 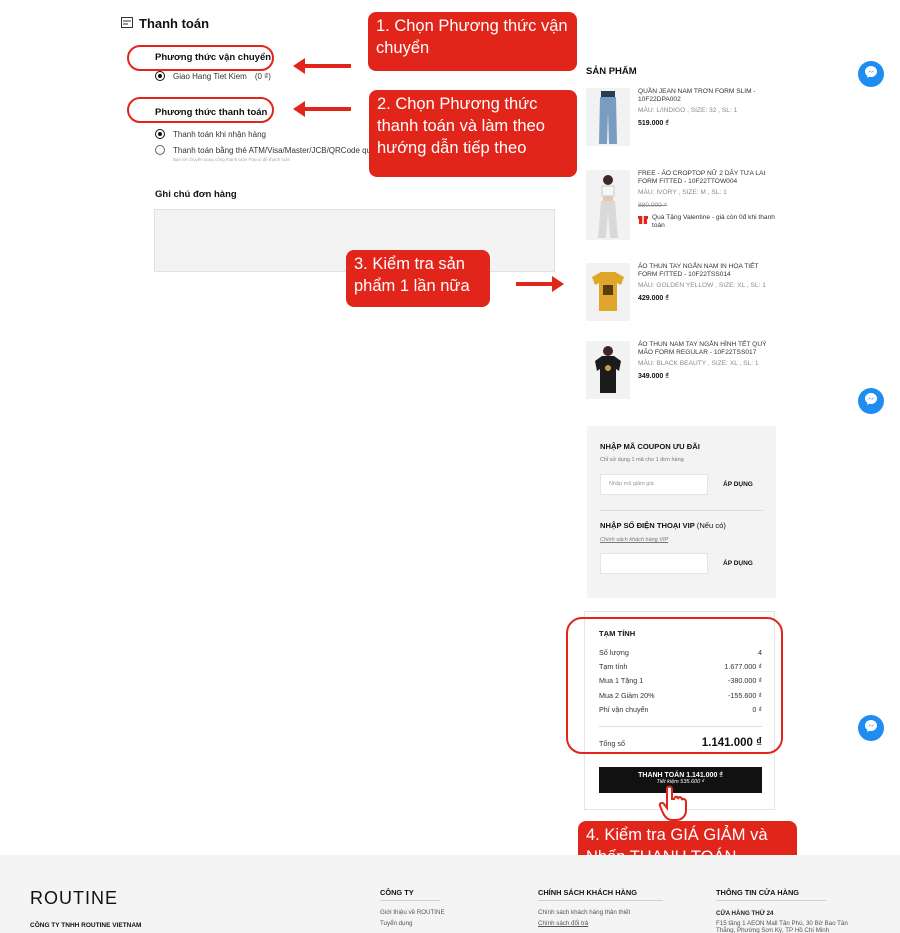 I want to click on footer-logo: ROUTINE, so click(x=74, y=898).